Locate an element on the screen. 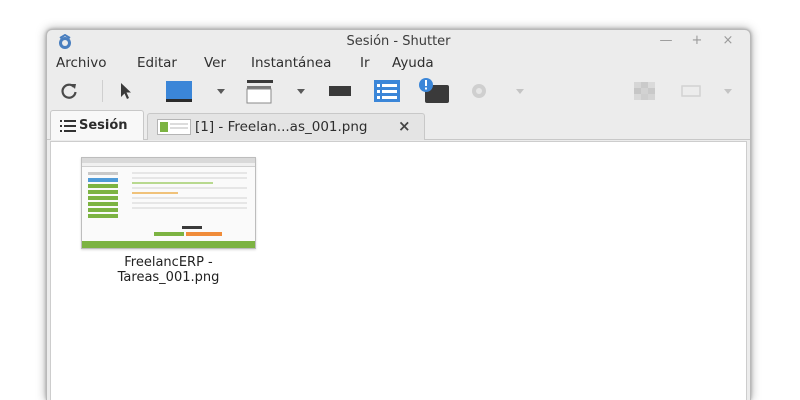 The image size is (800, 400). view-dropdown-arrow is located at coordinates (728, 91).